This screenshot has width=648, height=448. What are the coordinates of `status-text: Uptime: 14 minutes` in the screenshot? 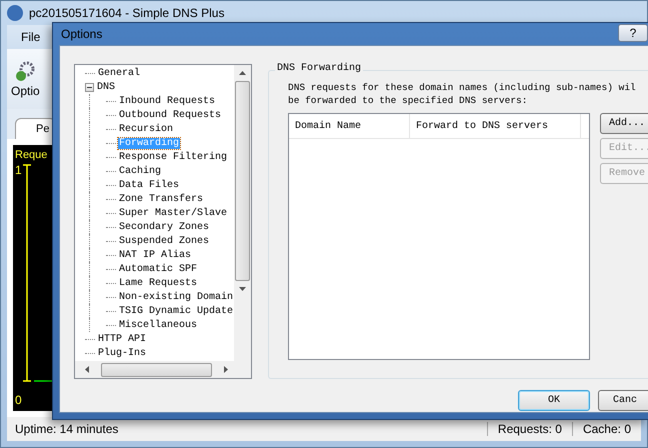 It's located at (67, 429).